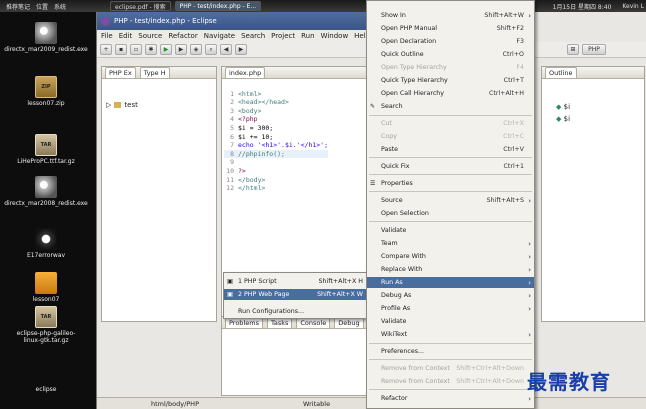  What do you see at coordinates (450, 334) in the screenshot?
I see `menu-item-wikitext: WikiText ›` at bounding box center [450, 334].